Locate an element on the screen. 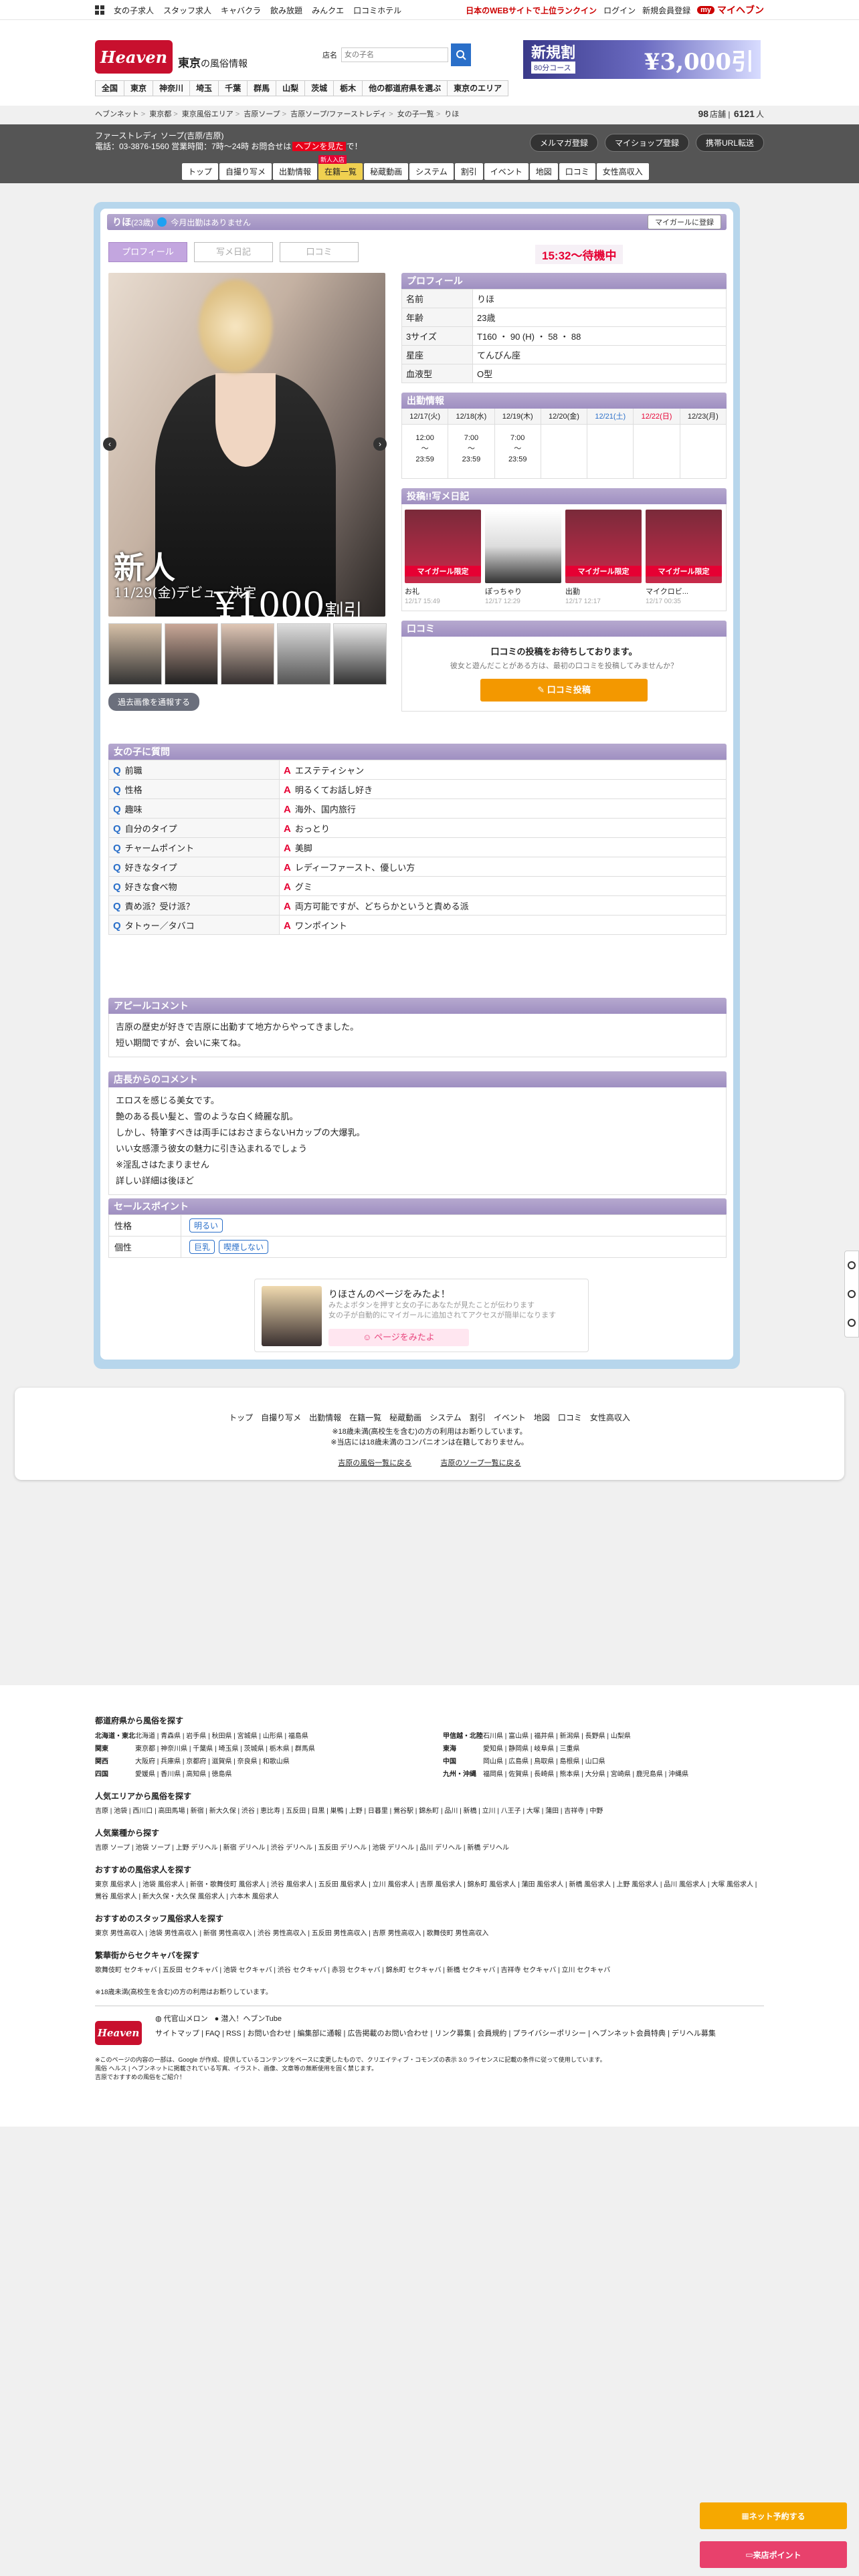  gnav-item: 栃木 is located at coordinates (348, 89).